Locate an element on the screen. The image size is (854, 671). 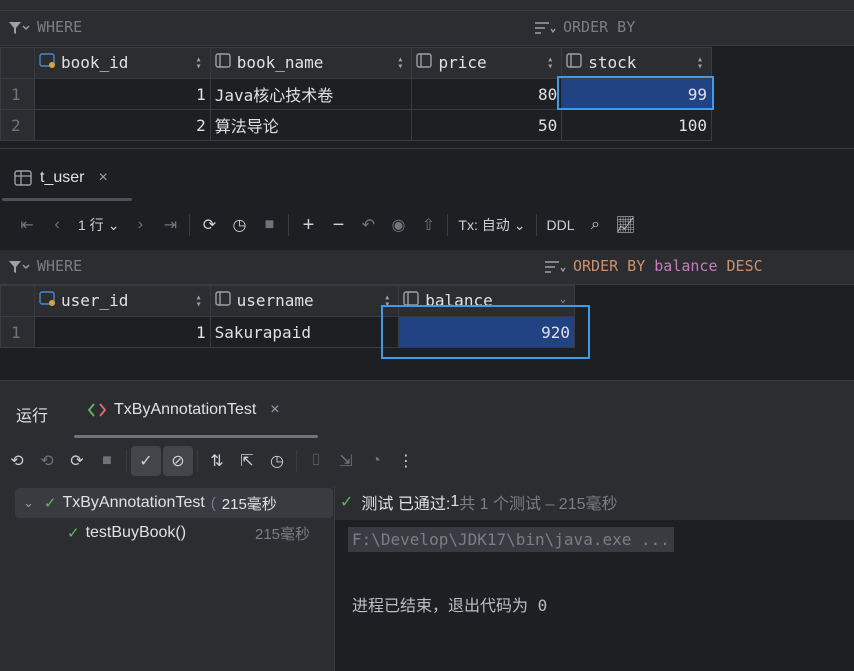
camera-icon: ⌷ is located at coordinates (316, 461).